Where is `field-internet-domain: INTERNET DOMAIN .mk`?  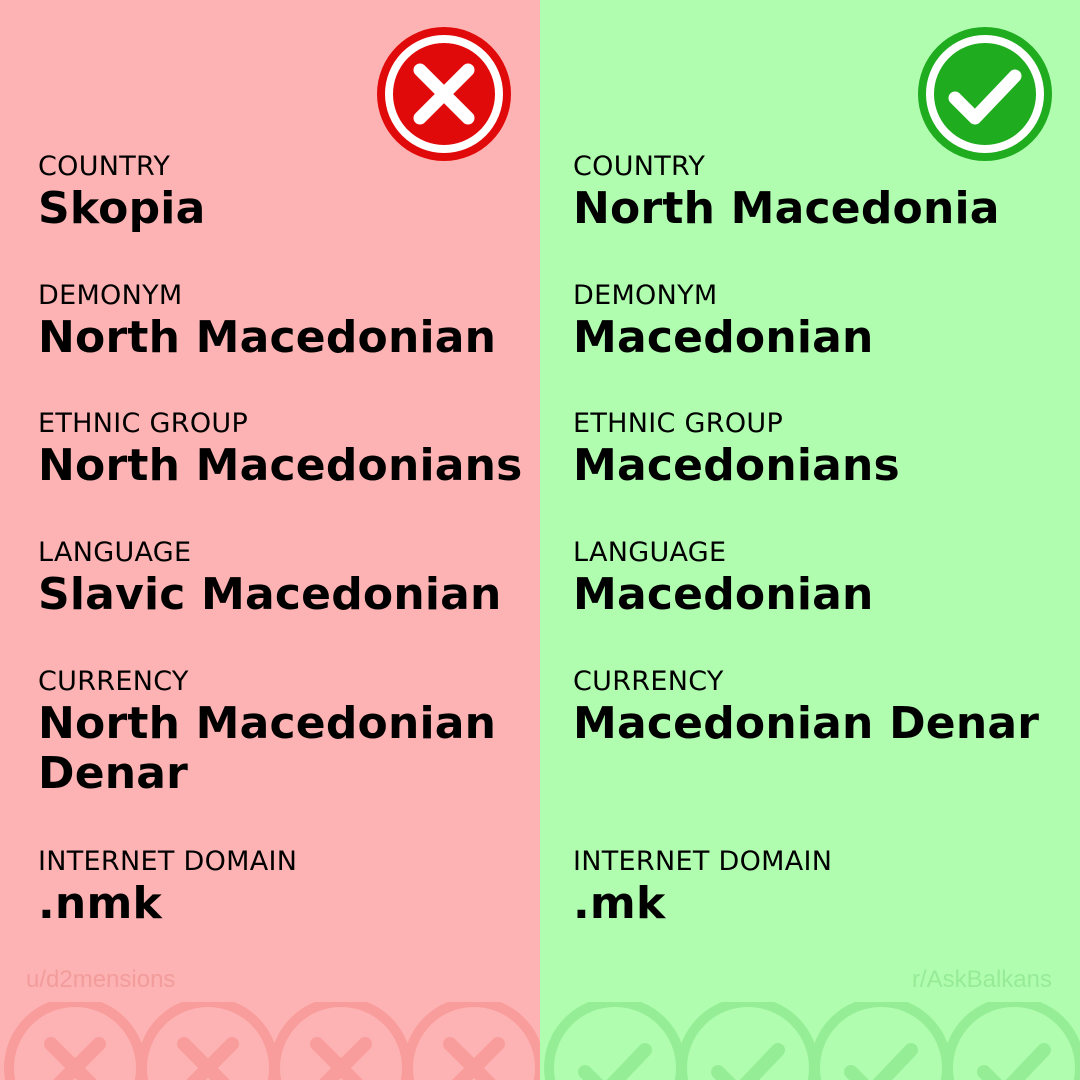
field-internet-domain: INTERNET DOMAIN .mk is located at coordinates (702, 888).